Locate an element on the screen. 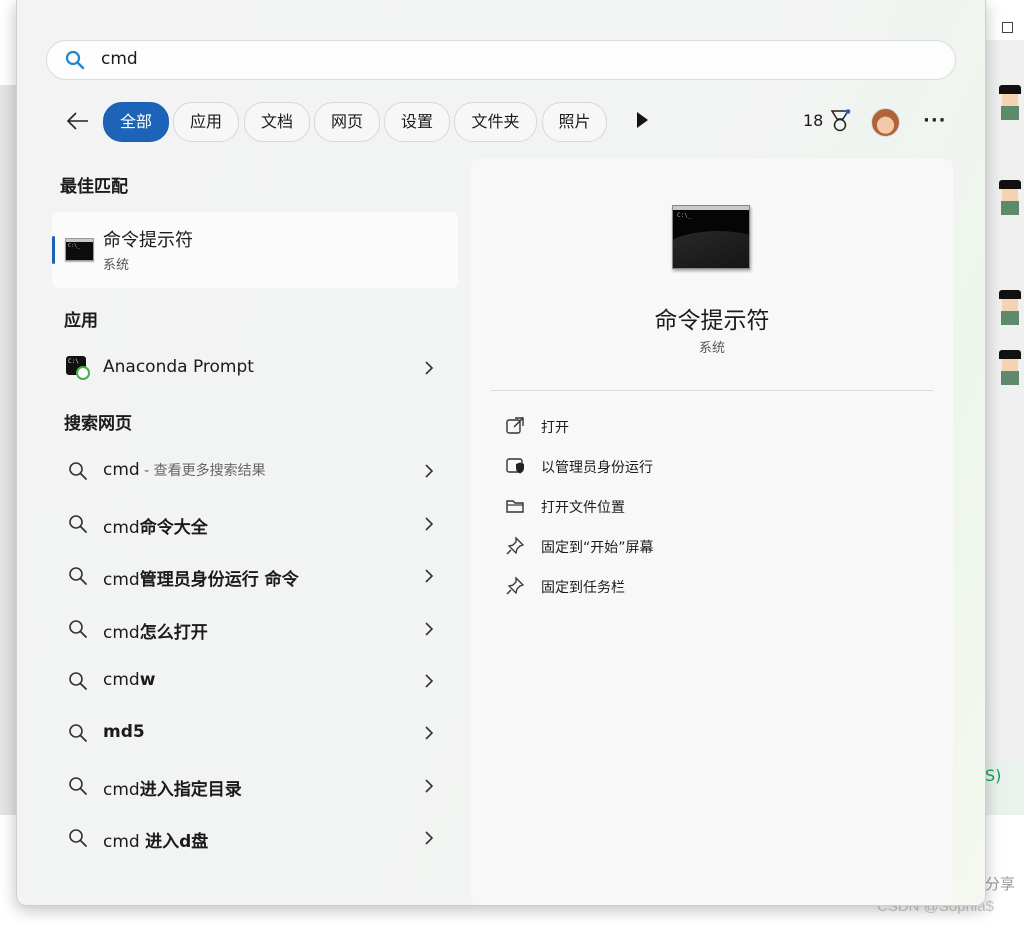  web-result-label: cmd怎么打开 is located at coordinates (155, 633).